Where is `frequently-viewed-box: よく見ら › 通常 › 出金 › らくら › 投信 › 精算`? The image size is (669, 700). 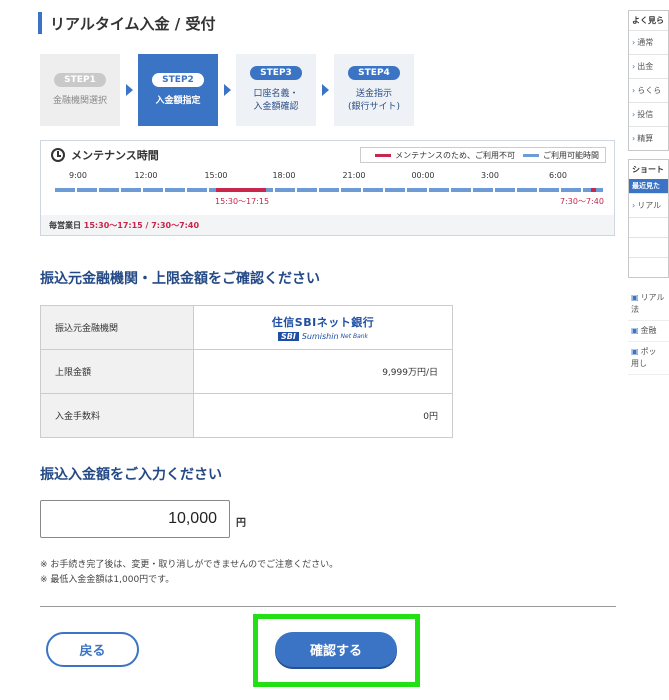 frequently-viewed-box: よく見ら › 通常 › 出金 › らくら › 投信 › 精算 is located at coordinates (648, 80).